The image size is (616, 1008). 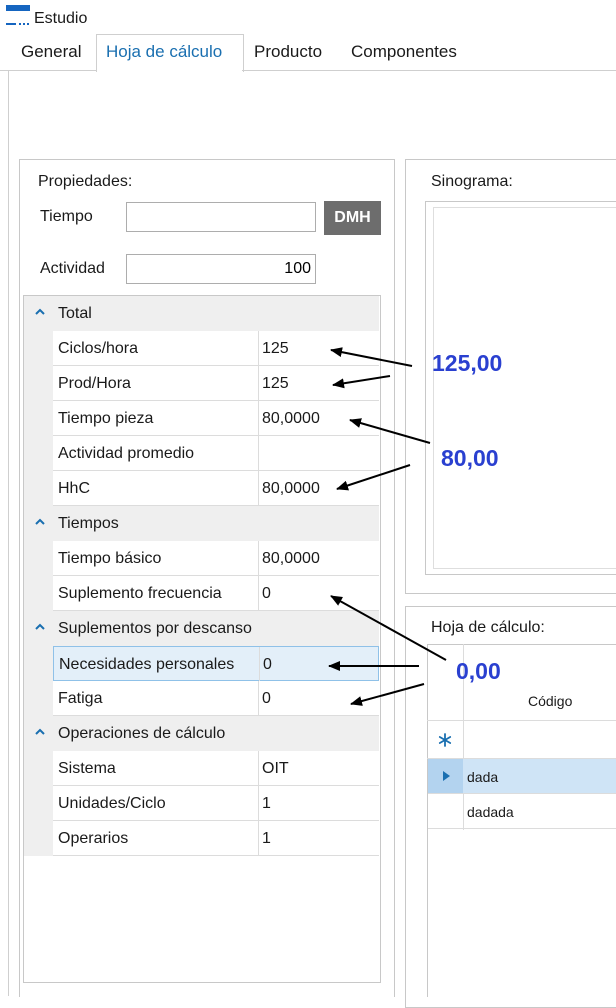 What do you see at coordinates (390, 431) in the screenshot?
I see `arrow-to-tiempo-pieza` at bounding box center [390, 431].